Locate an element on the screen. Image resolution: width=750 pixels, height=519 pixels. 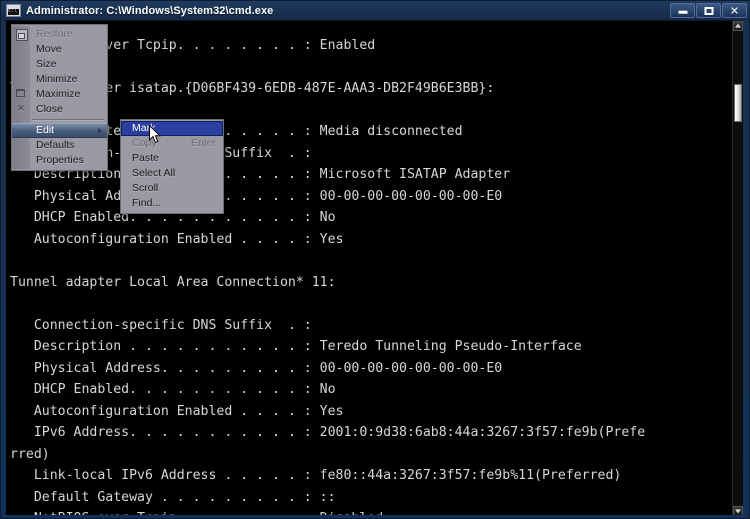
menu-item-maximize: Maximize is located at coordinates (59, 94).